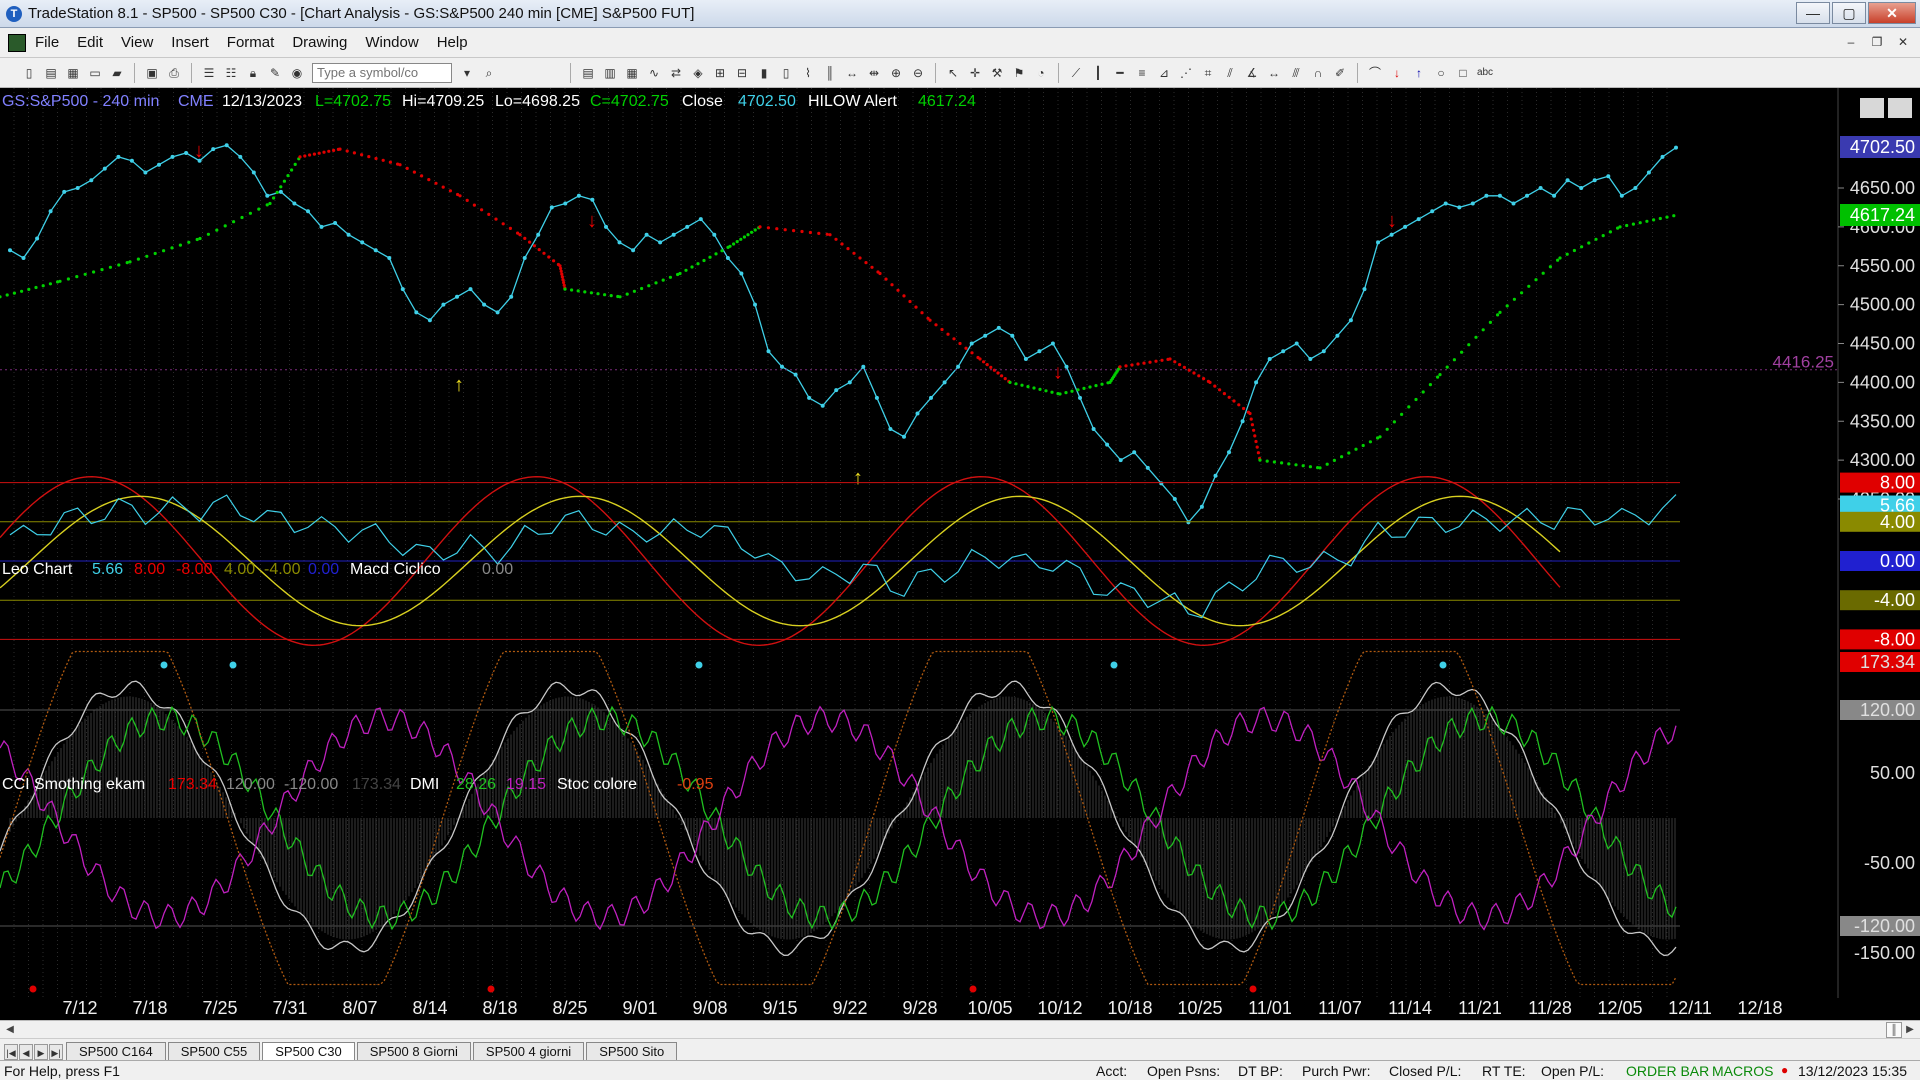  I want to click on retracement-icon: ≡, so click(1142, 73).